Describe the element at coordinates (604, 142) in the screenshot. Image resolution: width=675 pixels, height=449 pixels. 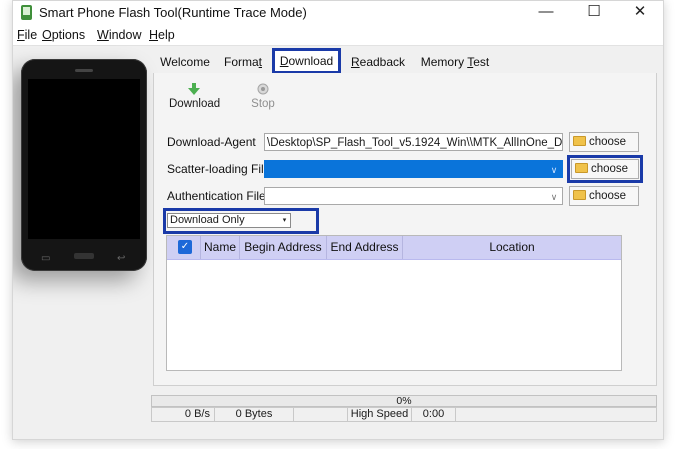
I see `download-agent-choose-button: choose` at that location.